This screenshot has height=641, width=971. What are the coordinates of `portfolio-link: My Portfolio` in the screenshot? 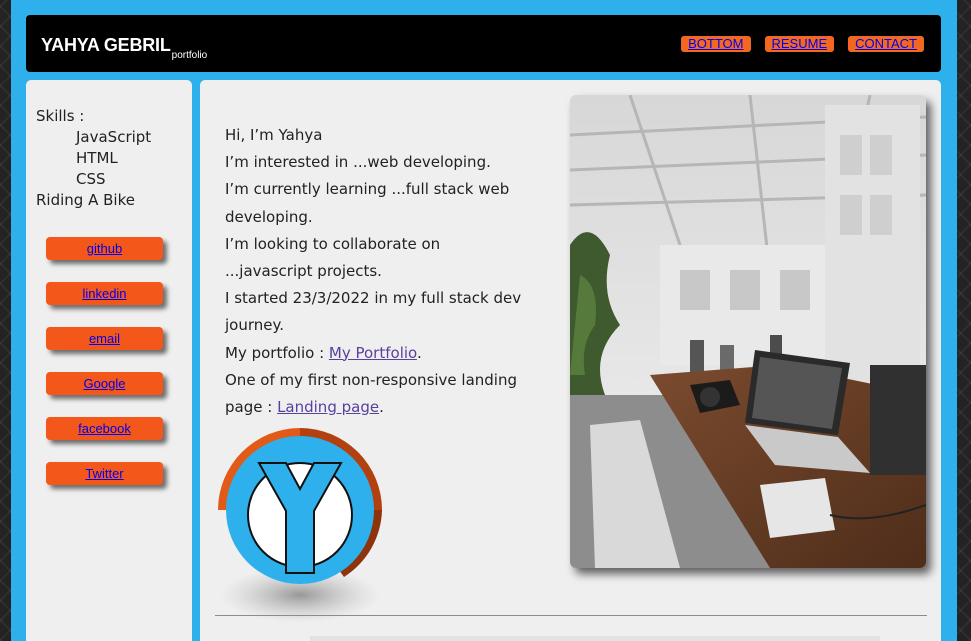 It's located at (373, 353).